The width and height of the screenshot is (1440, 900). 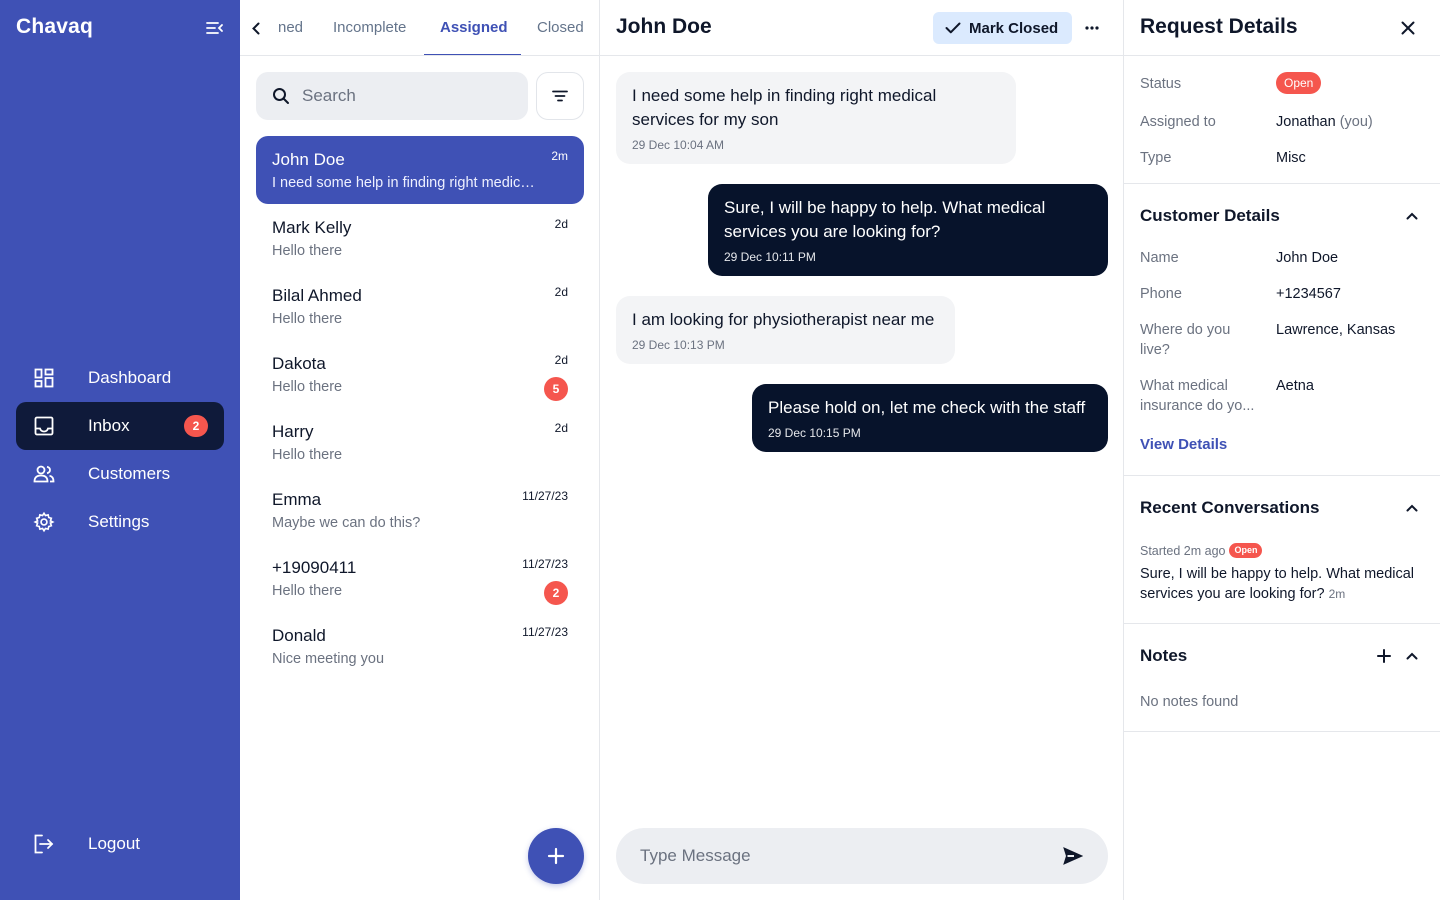 I want to click on details-title: Request Details, so click(x=1219, y=26).